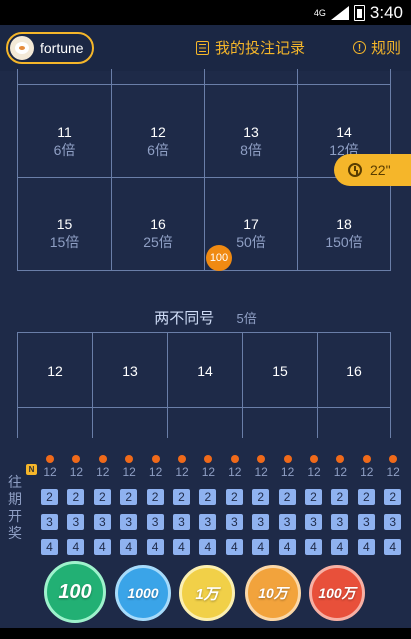 This screenshot has width=411, height=639. I want to click on bet-number: 16, so click(158, 224).